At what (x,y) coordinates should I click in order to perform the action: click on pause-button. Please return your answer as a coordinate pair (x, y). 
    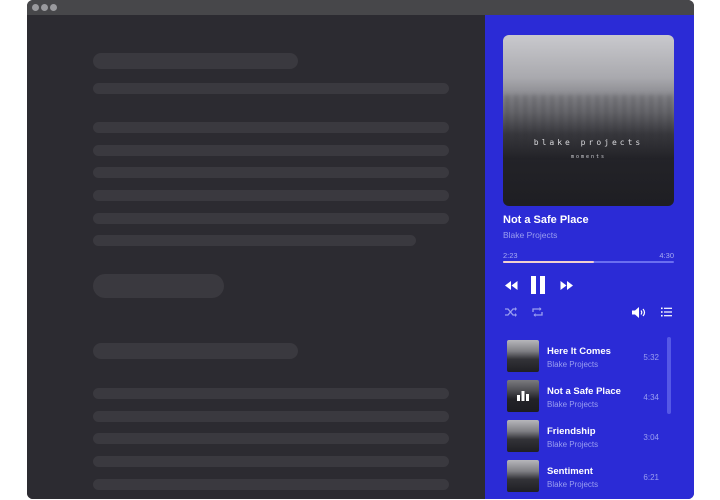
    Looking at the image, I should click on (538, 285).